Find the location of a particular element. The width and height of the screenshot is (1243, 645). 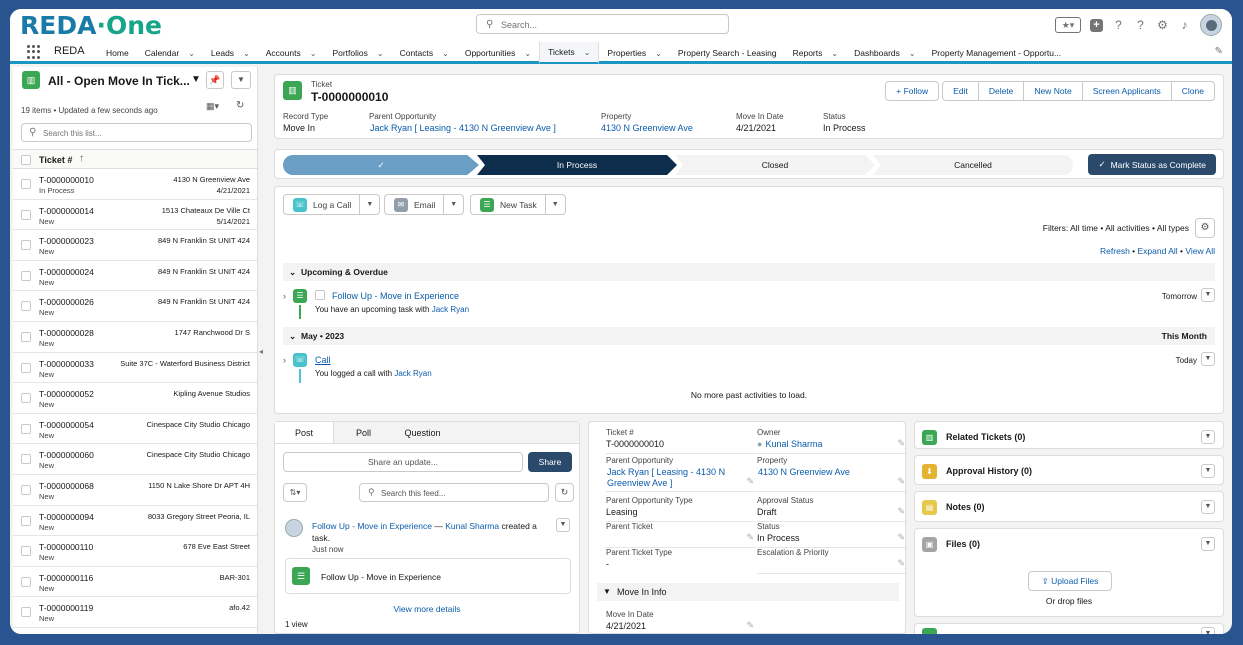

sort-feed-icon: ⇅▾ is located at coordinates (295, 492).